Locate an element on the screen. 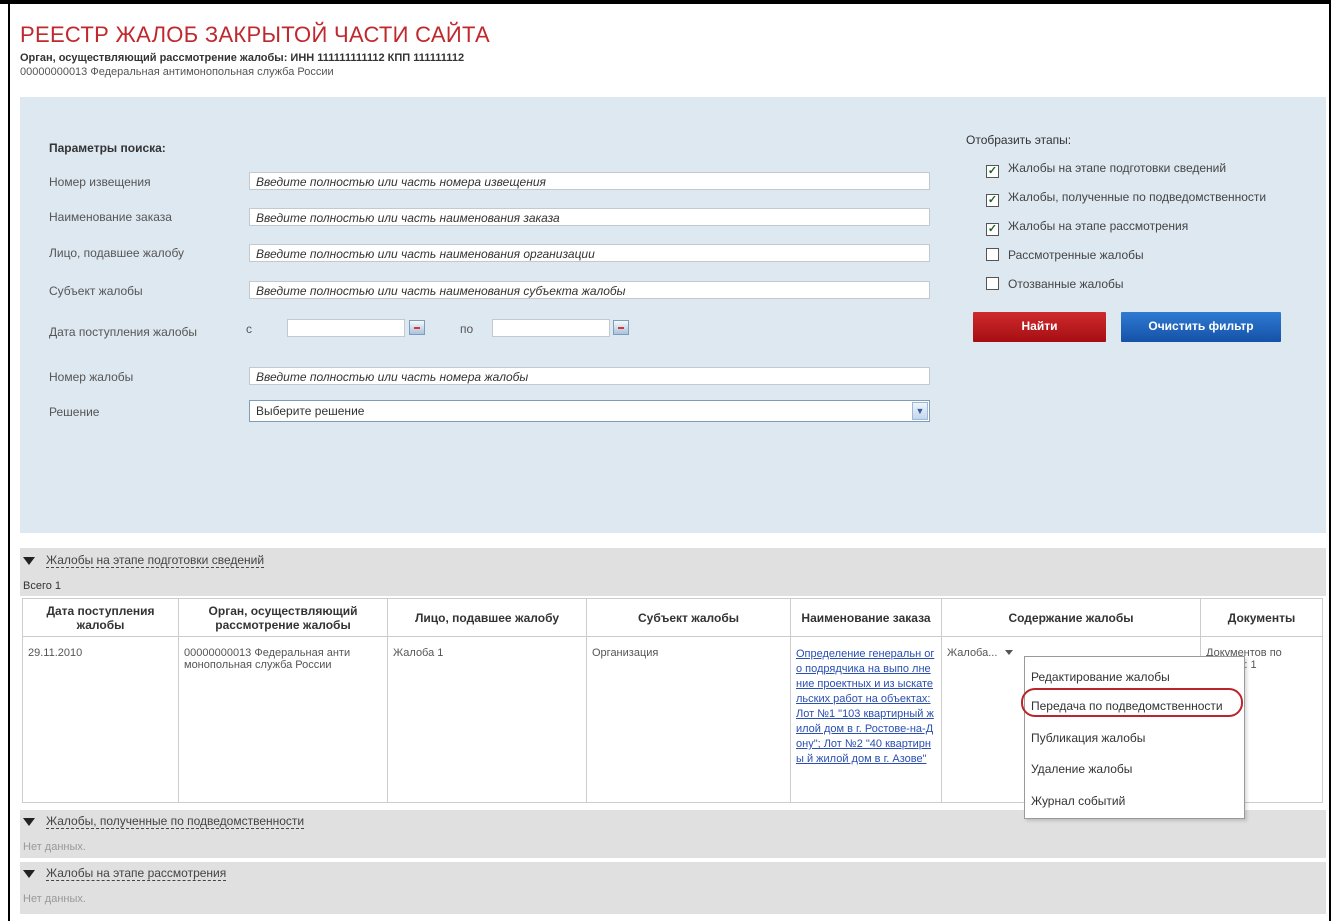  search-params-title: Параметры поиска: is located at coordinates (107, 148).